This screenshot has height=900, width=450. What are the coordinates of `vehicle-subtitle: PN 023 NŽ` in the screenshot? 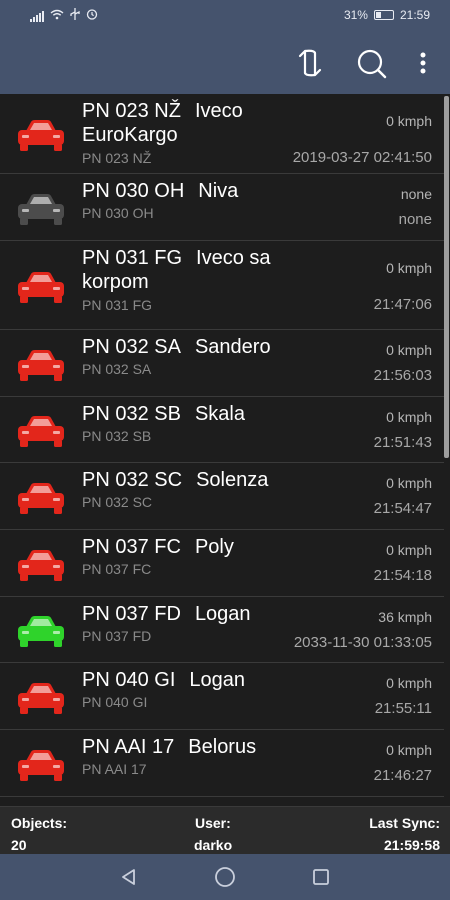 It's located at (117, 158).